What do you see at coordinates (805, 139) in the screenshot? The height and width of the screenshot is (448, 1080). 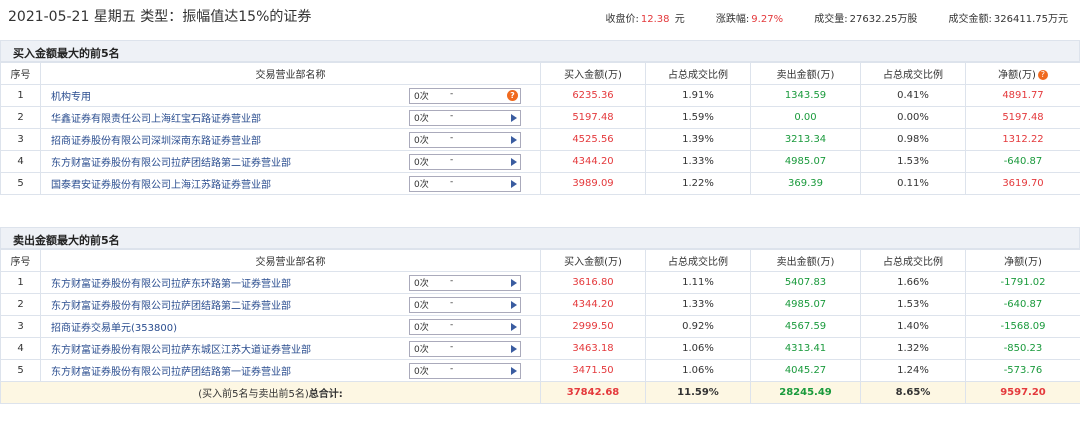 I see `sell-amount: 3213.34` at bounding box center [805, 139].